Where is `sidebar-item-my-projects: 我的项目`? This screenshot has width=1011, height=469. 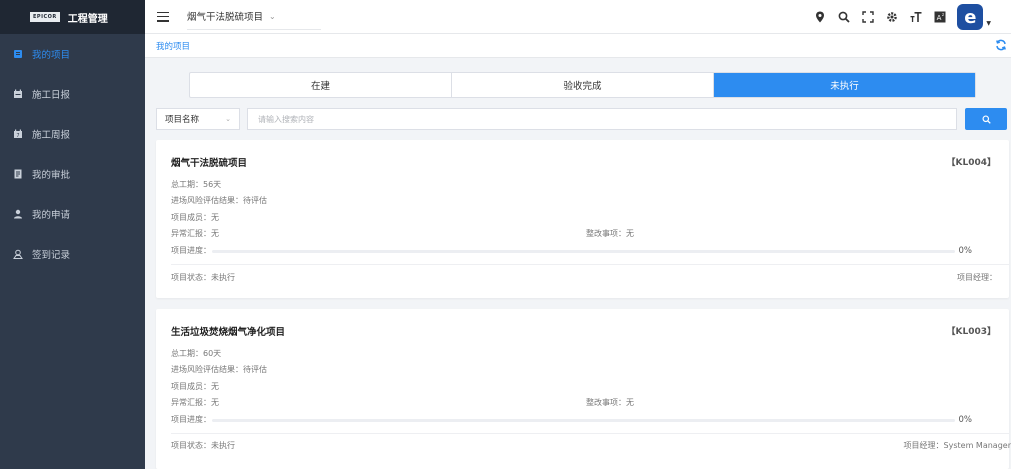
sidebar-item-my-projects: 我的项目 is located at coordinates (72, 54).